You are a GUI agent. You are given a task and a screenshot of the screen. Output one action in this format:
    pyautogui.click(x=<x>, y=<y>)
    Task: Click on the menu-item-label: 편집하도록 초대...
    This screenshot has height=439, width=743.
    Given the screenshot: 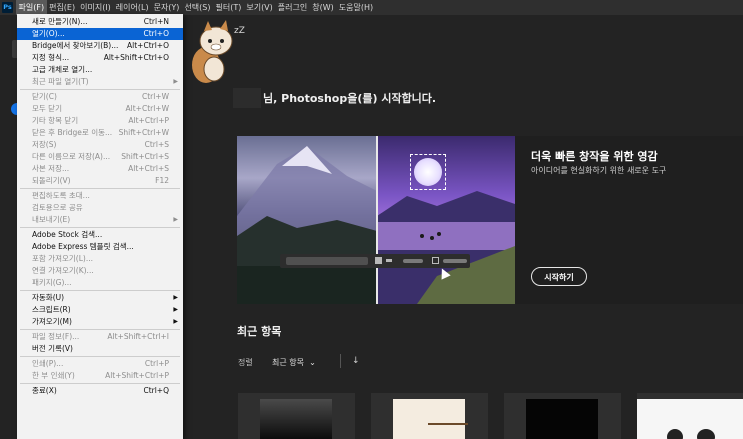 What is the action you would take?
    pyautogui.click(x=61, y=195)
    